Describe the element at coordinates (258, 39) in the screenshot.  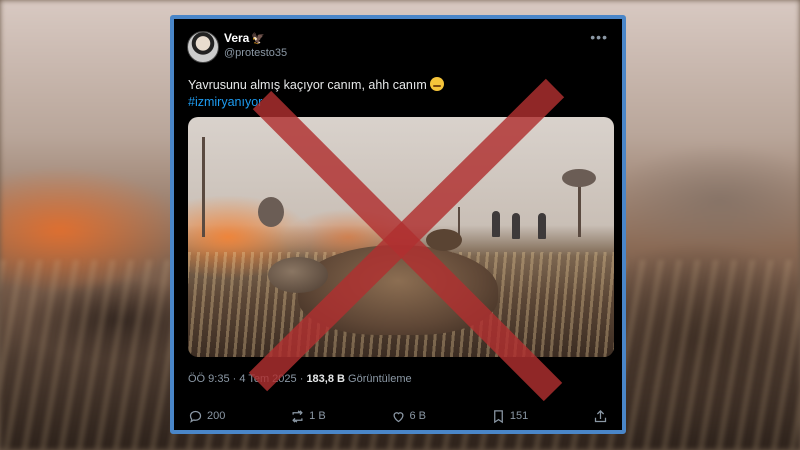
I see `badge-icon: 🦅` at that location.